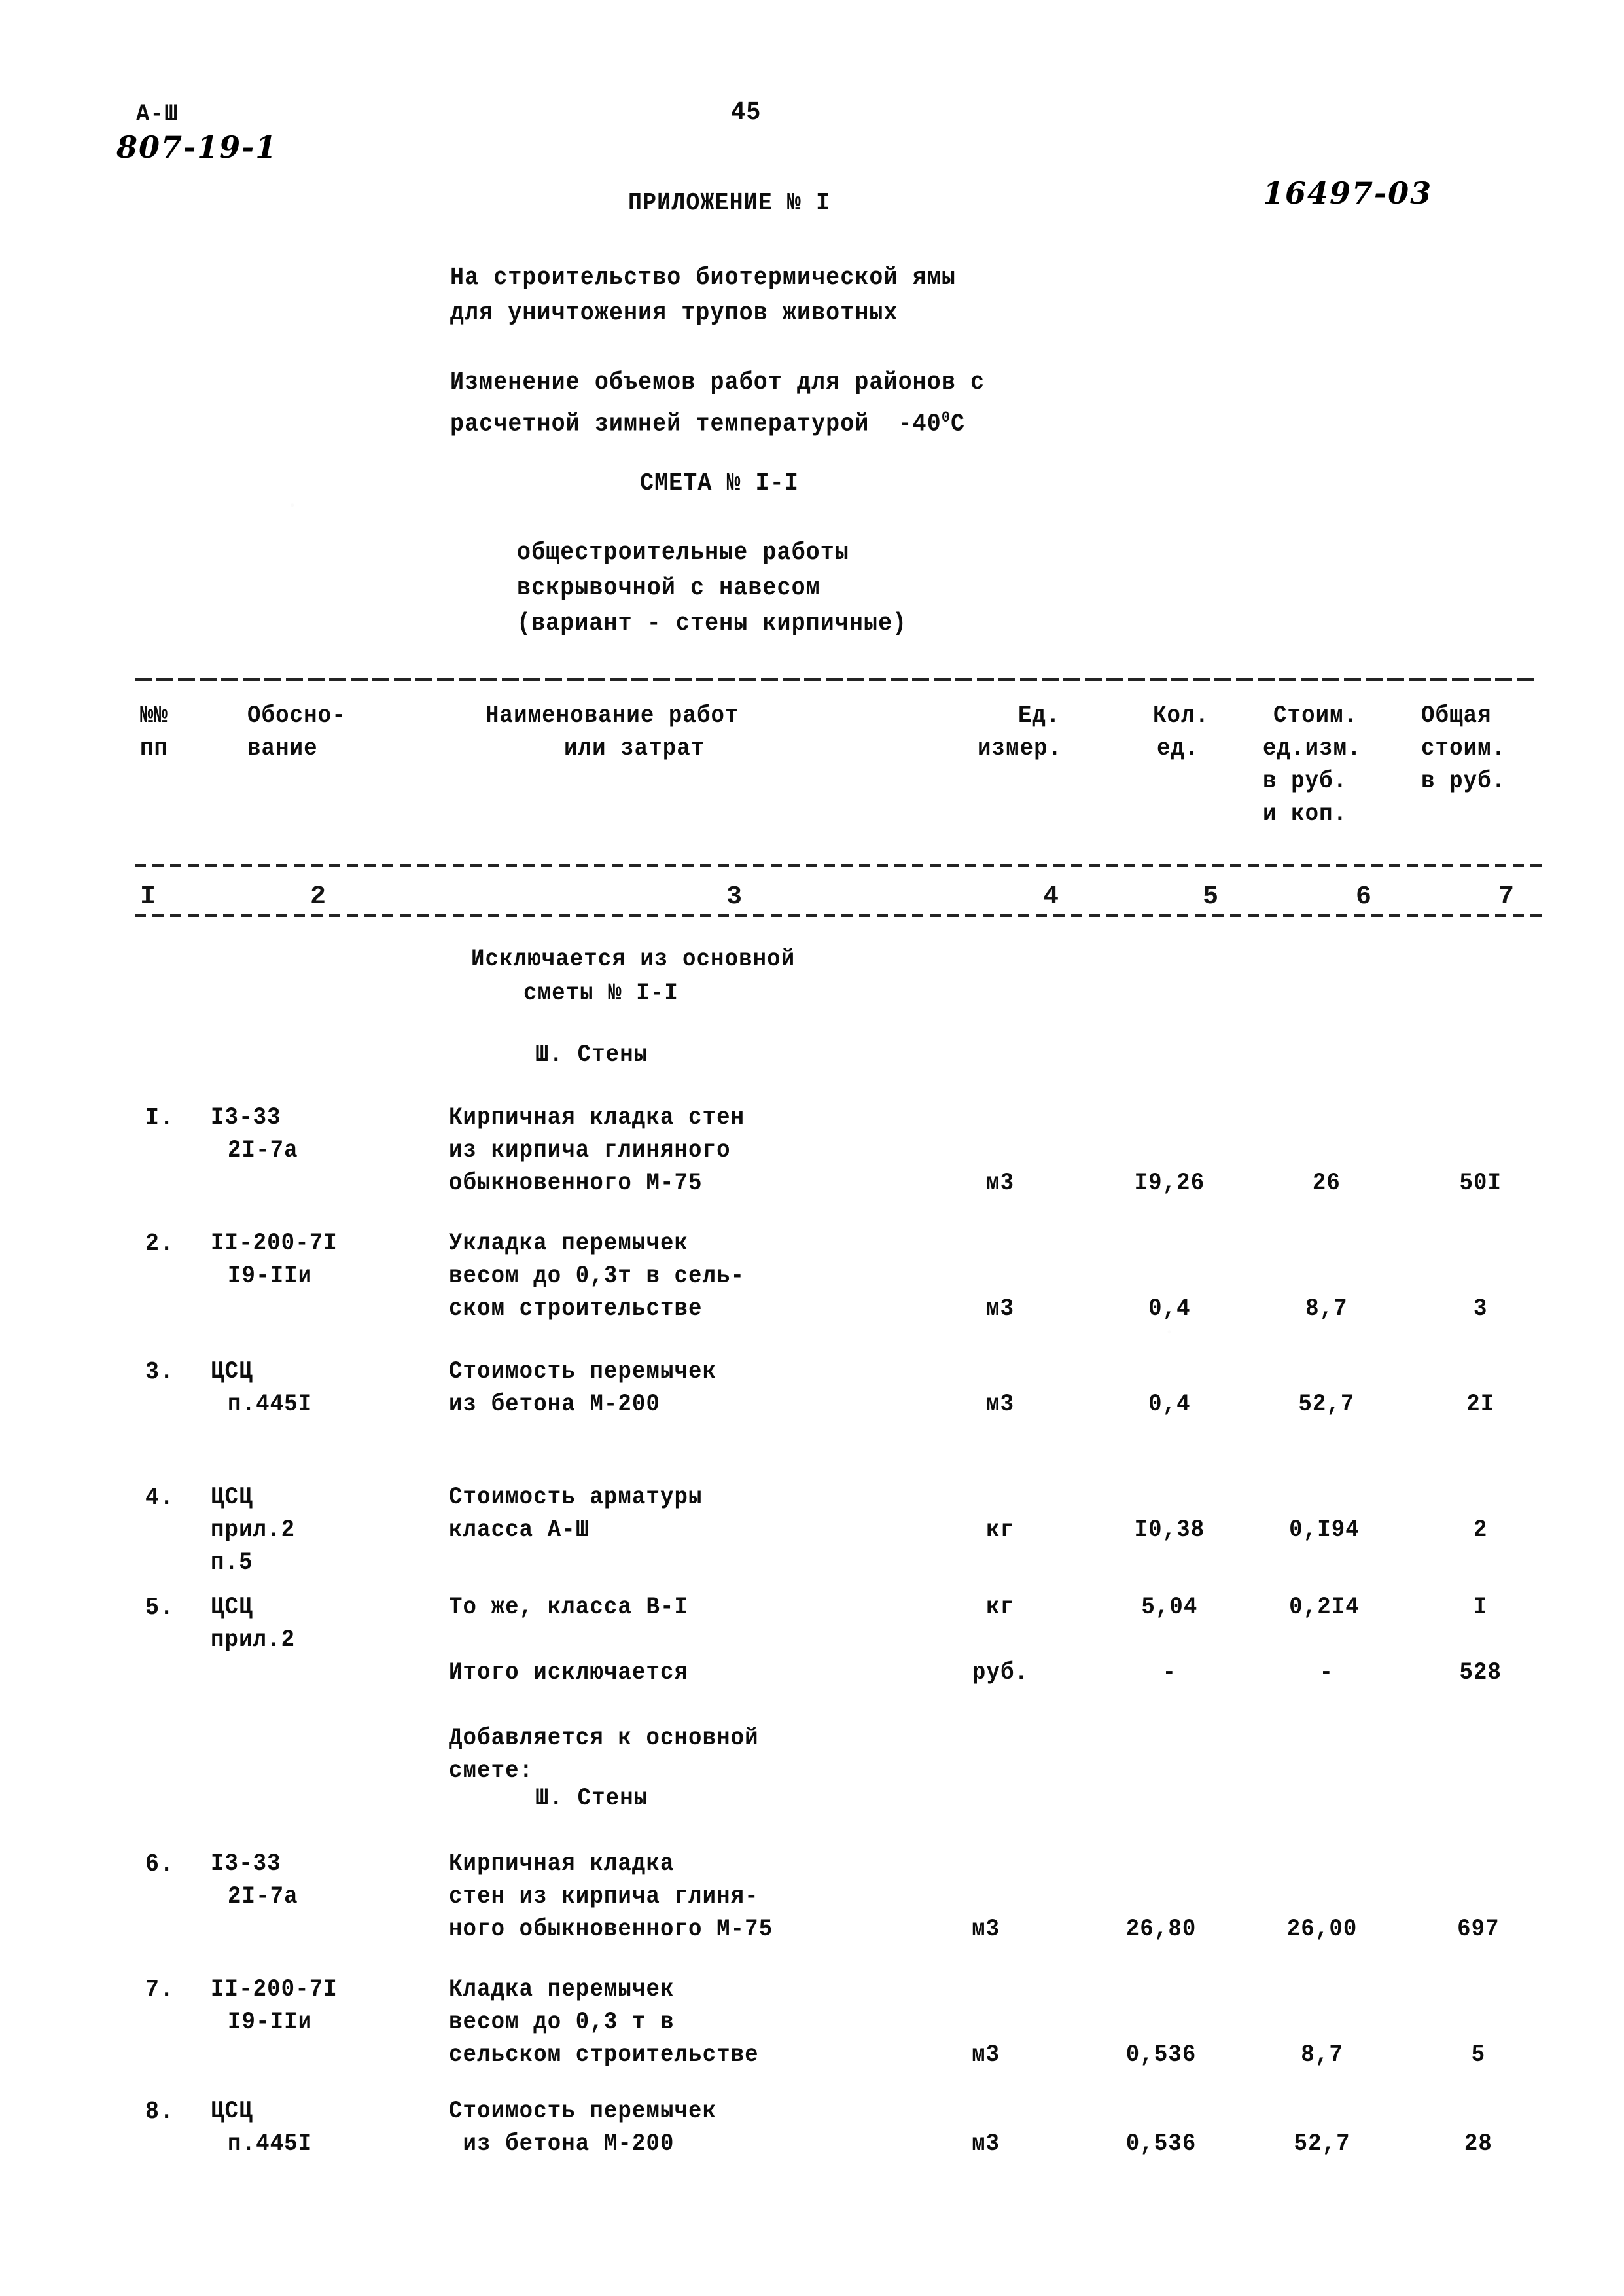 The width and height of the screenshot is (1624, 2296). I want to click on column-number-5: 5, so click(1211, 897).